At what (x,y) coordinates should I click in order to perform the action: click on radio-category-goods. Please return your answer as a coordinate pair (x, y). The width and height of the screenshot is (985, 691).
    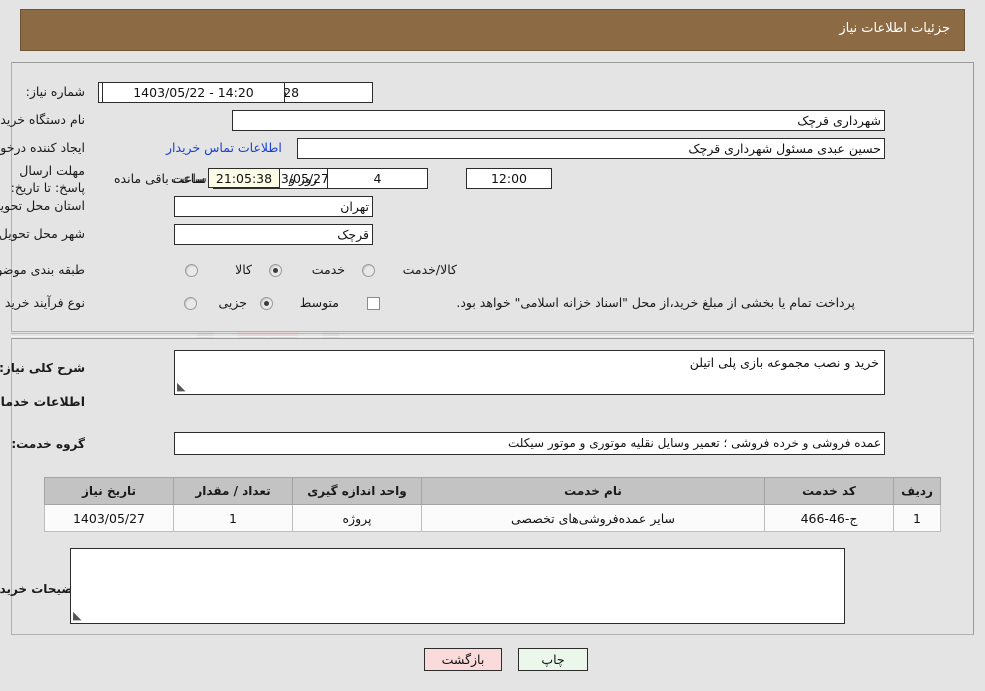
    Looking at the image, I should click on (191, 270).